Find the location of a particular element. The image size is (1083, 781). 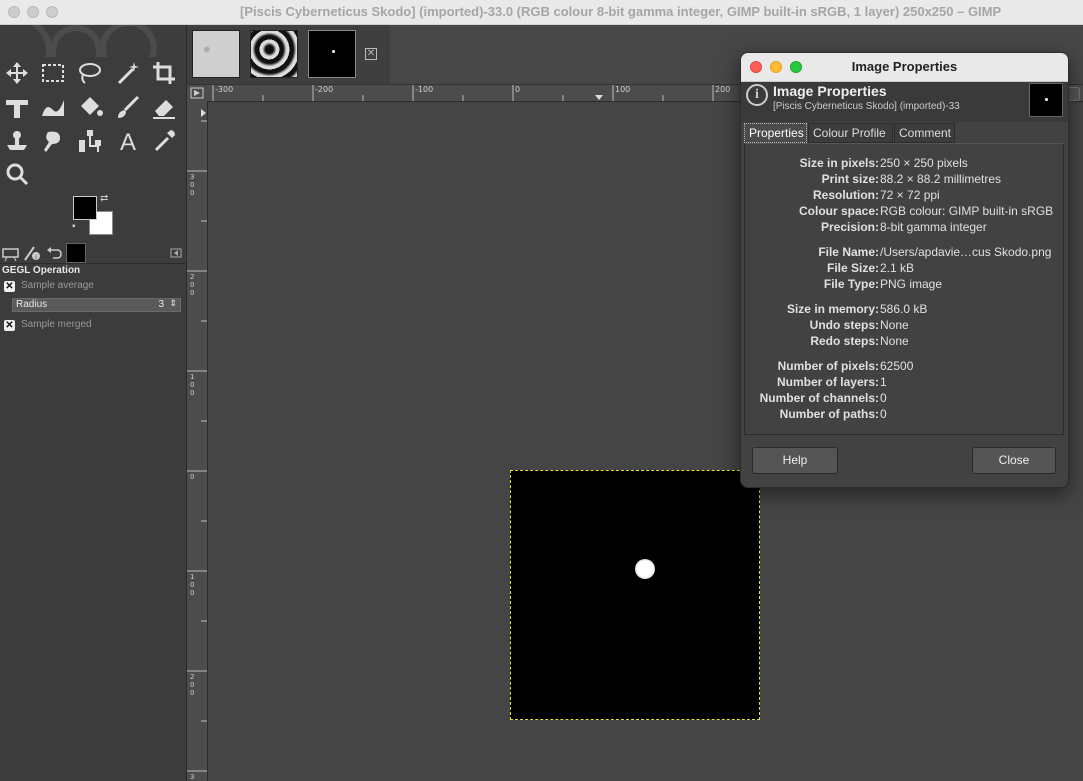

sample-merged-label: Sample merged is located at coordinates (56, 324).